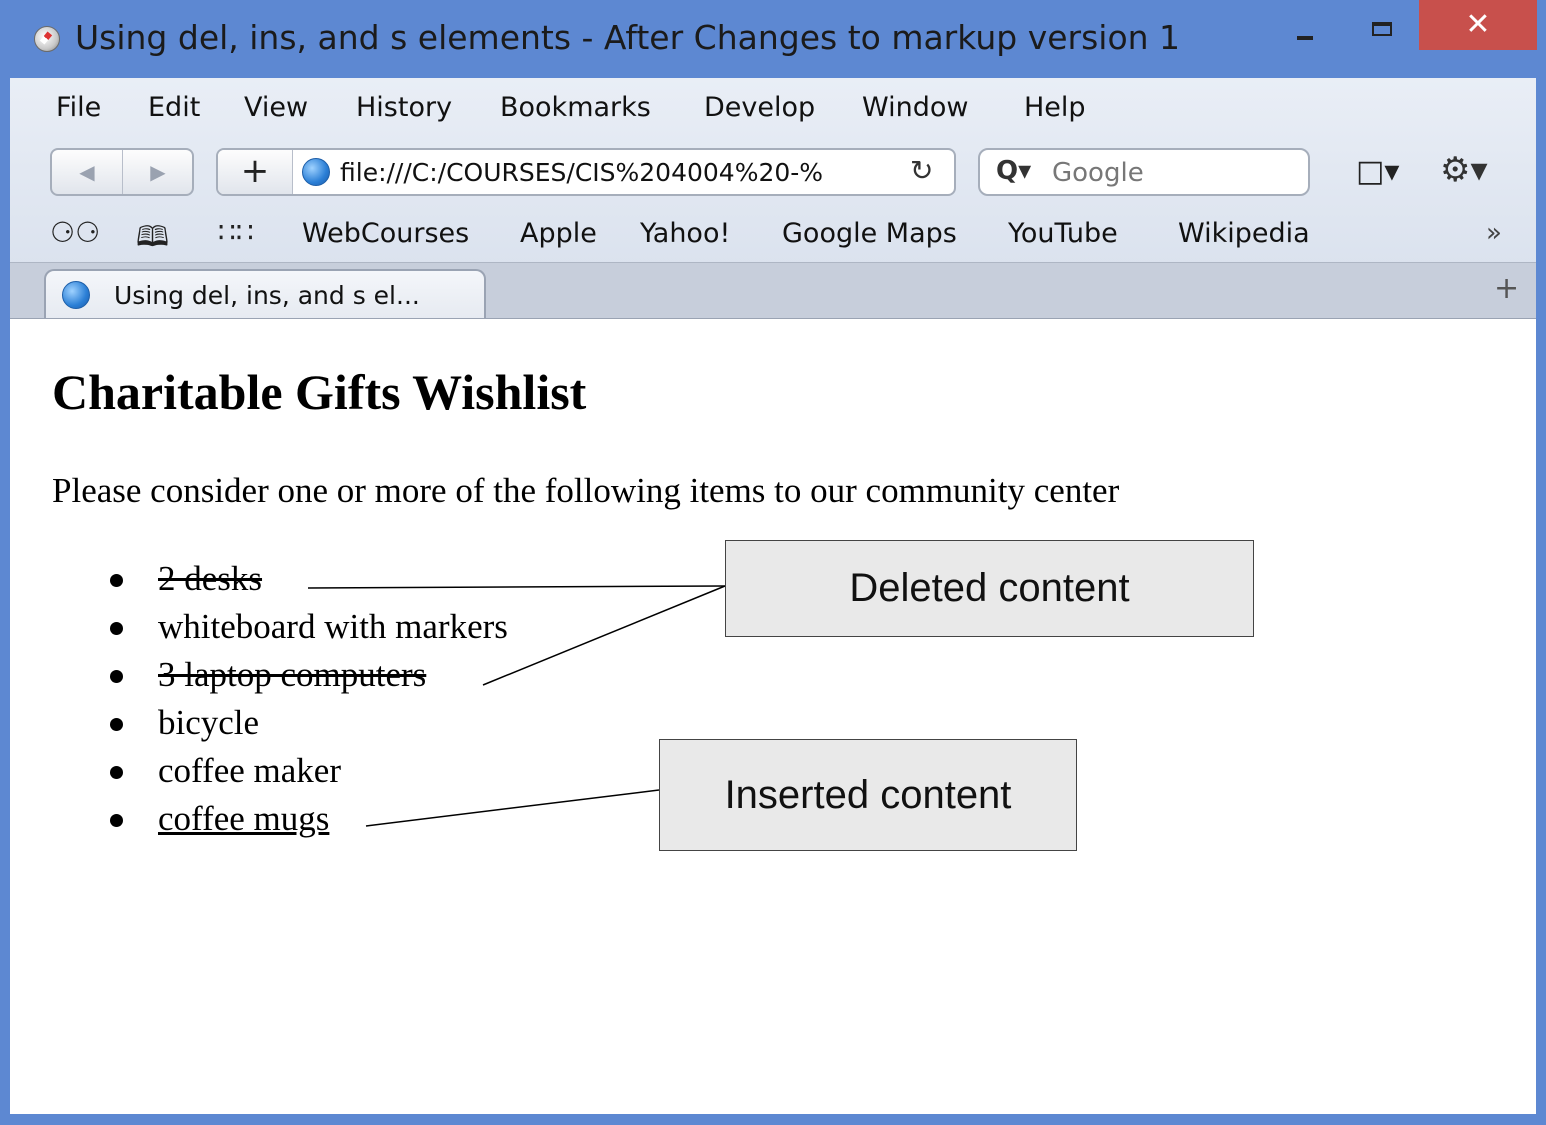  Describe the element at coordinates (512, 808) in the screenshot. I see `leader-line-mugs` at that location.